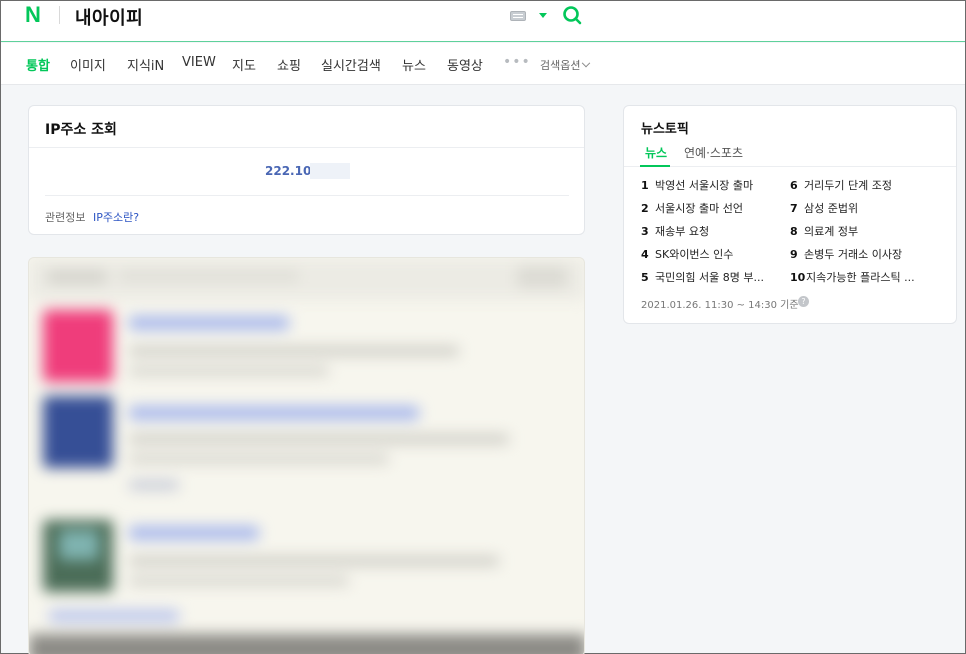 The image size is (966, 654). I want to click on more-tabs-button: •••, so click(517, 62).